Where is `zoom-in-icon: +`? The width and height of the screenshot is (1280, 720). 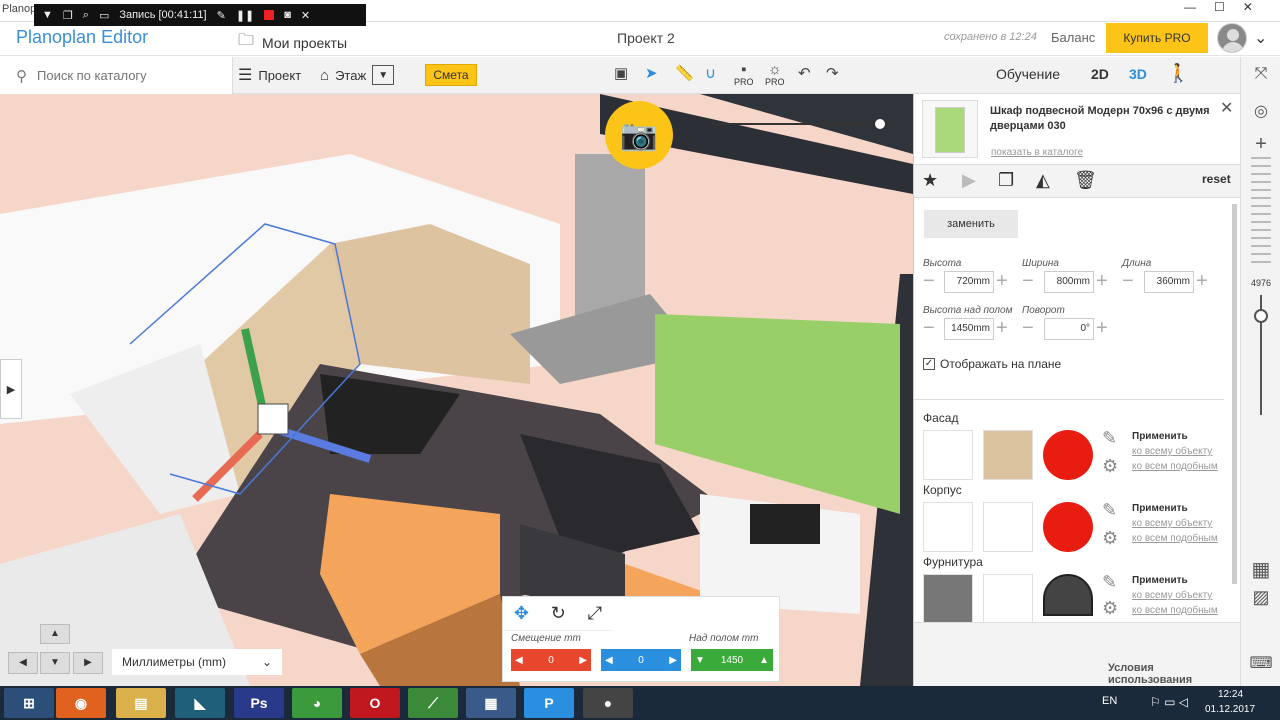 zoom-in-icon: + is located at coordinates (1260, 144).